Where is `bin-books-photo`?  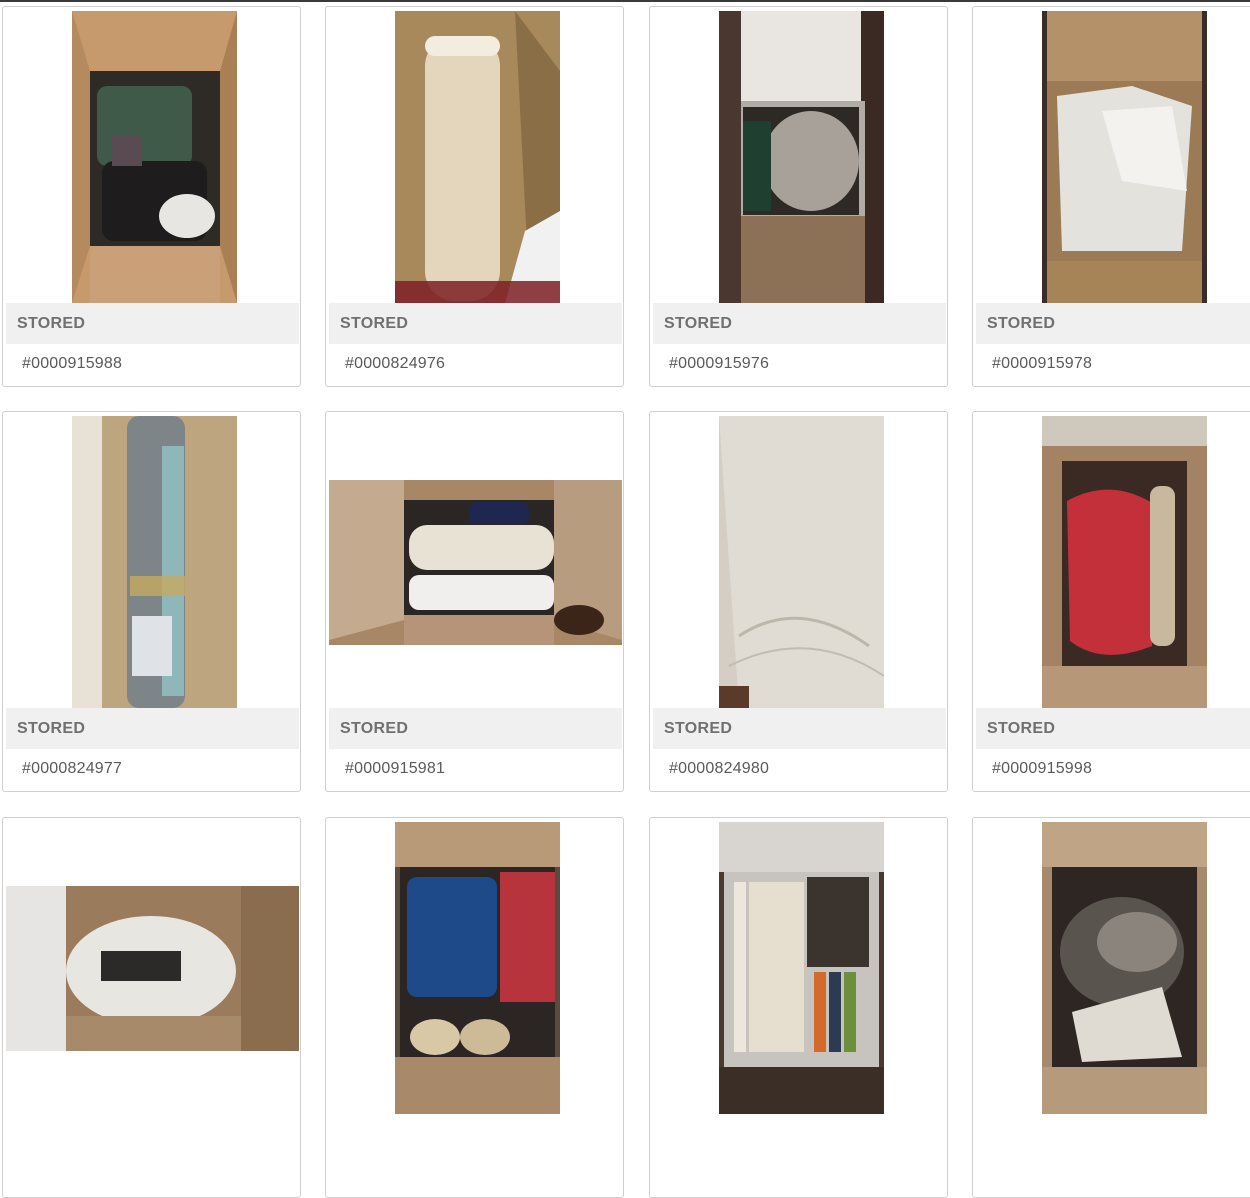 bin-books-photo is located at coordinates (801, 968).